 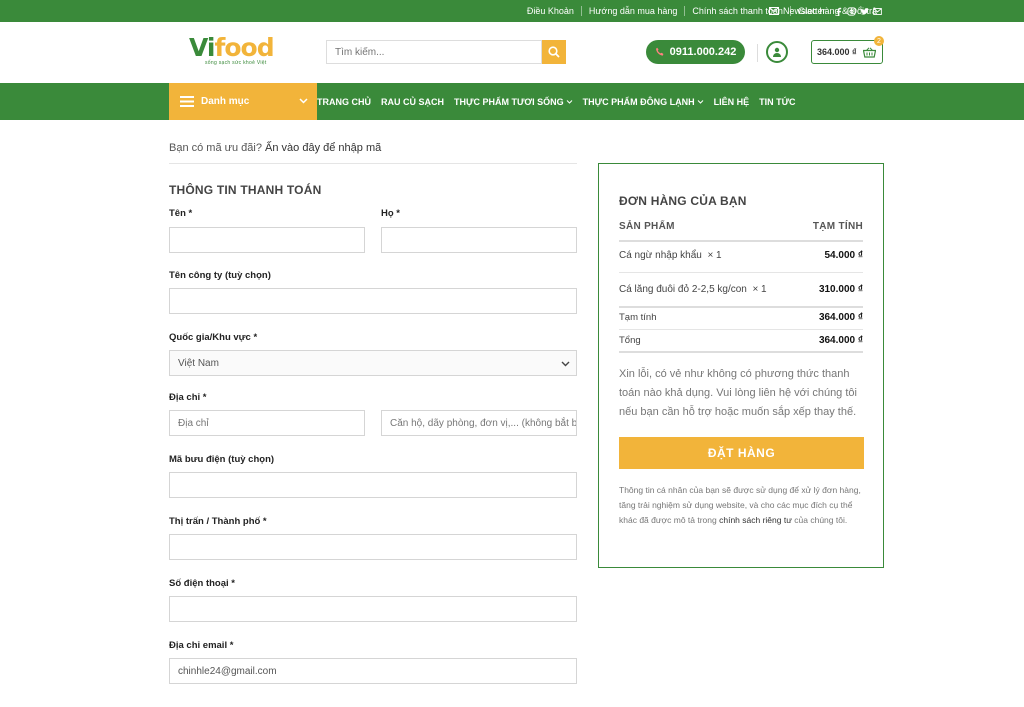 I want to click on mail-icon, so click(x=877, y=11).